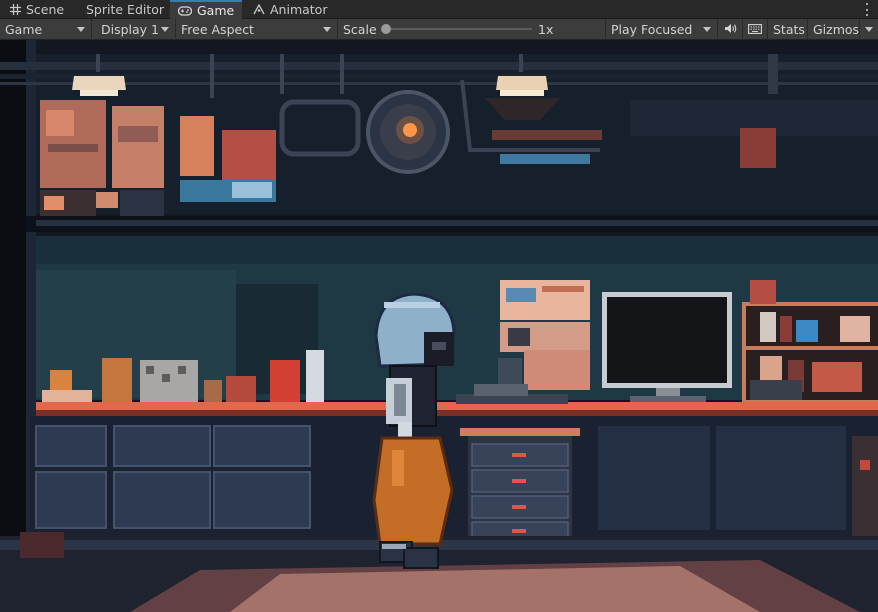 The height and width of the screenshot is (612, 878). What do you see at coordinates (867, 9) in the screenshot?
I see `more-options-icon` at bounding box center [867, 9].